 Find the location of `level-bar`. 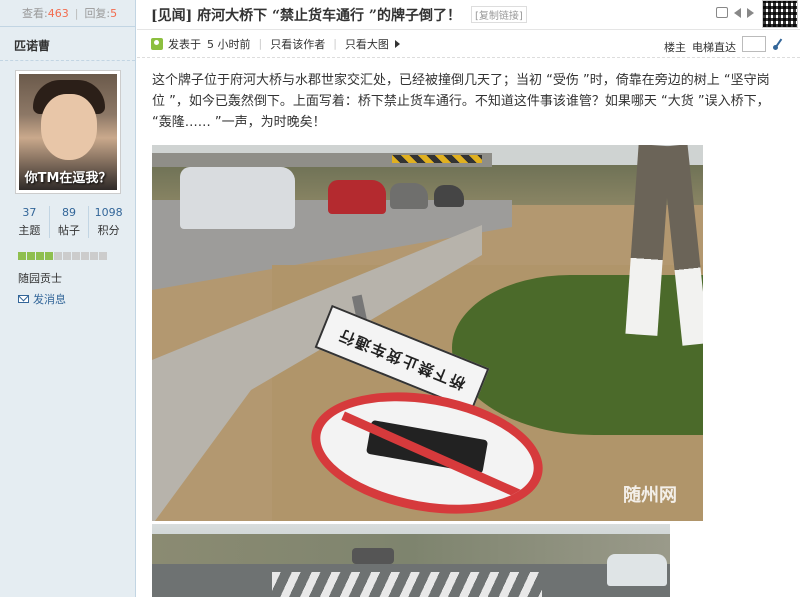

level-bar is located at coordinates (62, 256).